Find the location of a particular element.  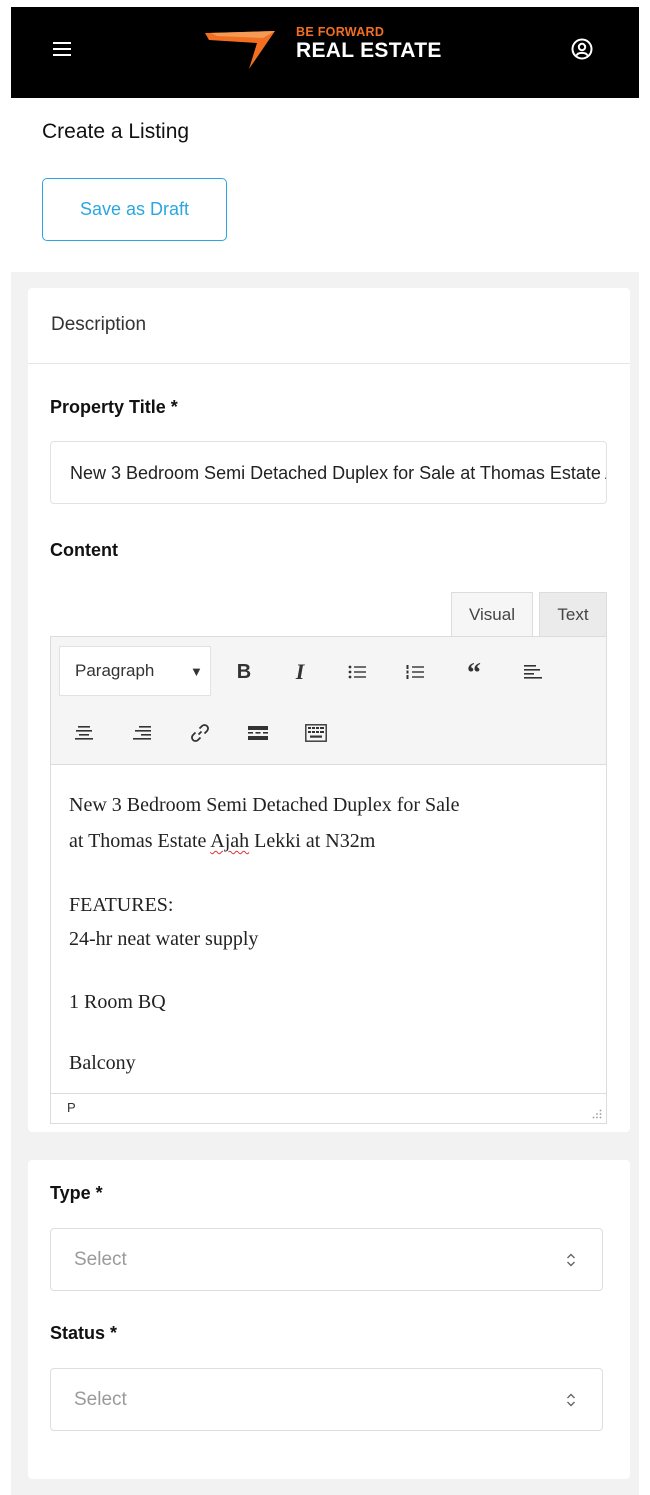

paragraph-format-select: Paragraph ▼ is located at coordinates (135, 671).